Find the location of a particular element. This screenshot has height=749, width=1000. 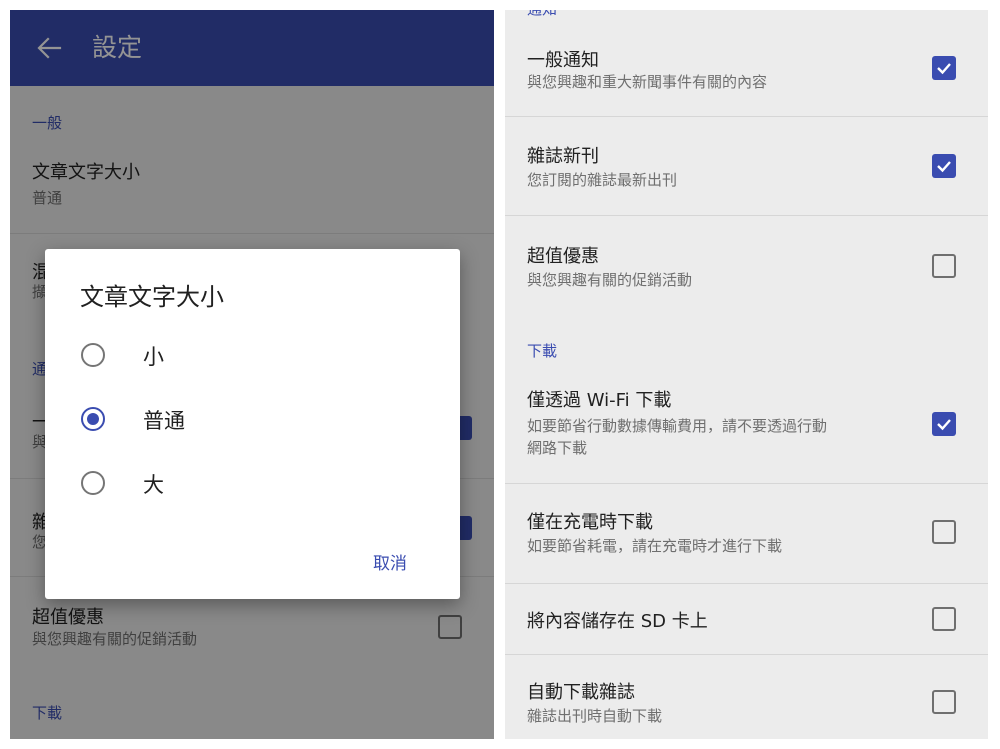

setting-title: 一般通知 is located at coordinates (563, 60).